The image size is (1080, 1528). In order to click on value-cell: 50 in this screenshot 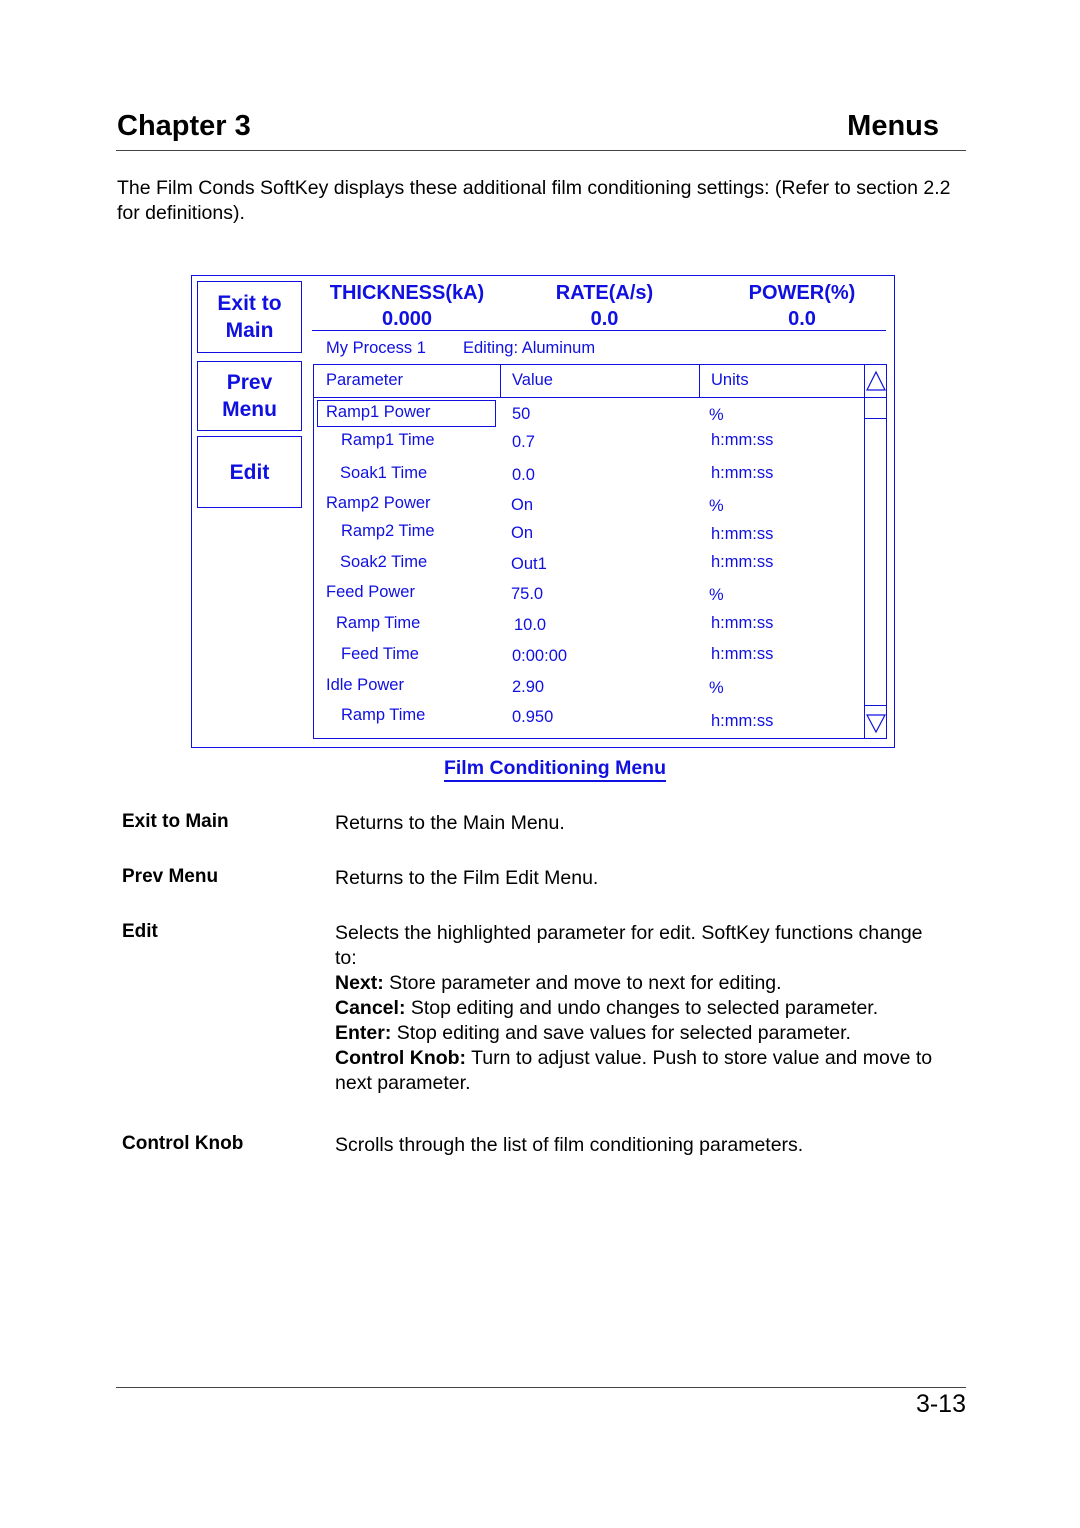, I will do `click(521, 414)`.